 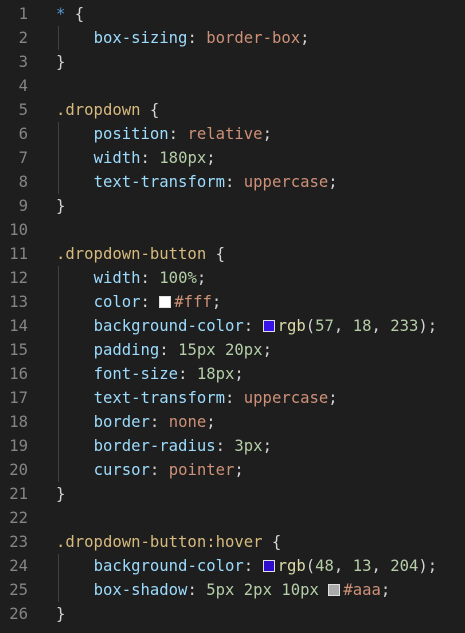 I want to click on code-line: 6 position: relative;, so click(x=232, y=134).